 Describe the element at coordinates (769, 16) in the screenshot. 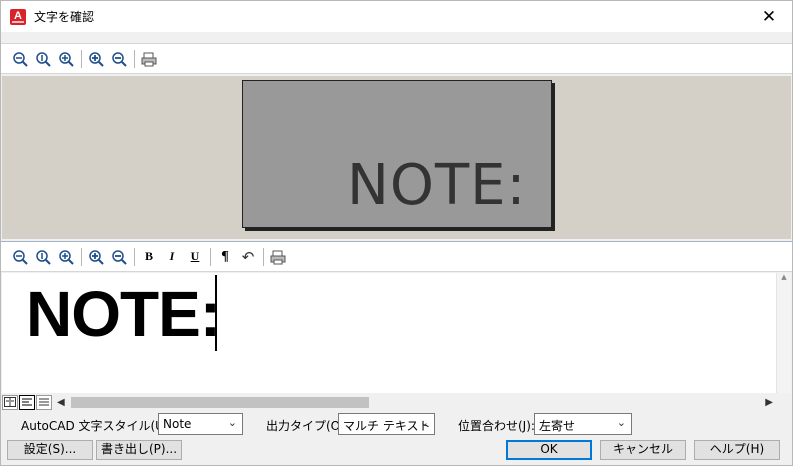

I see `close-button: ✕` at that location.